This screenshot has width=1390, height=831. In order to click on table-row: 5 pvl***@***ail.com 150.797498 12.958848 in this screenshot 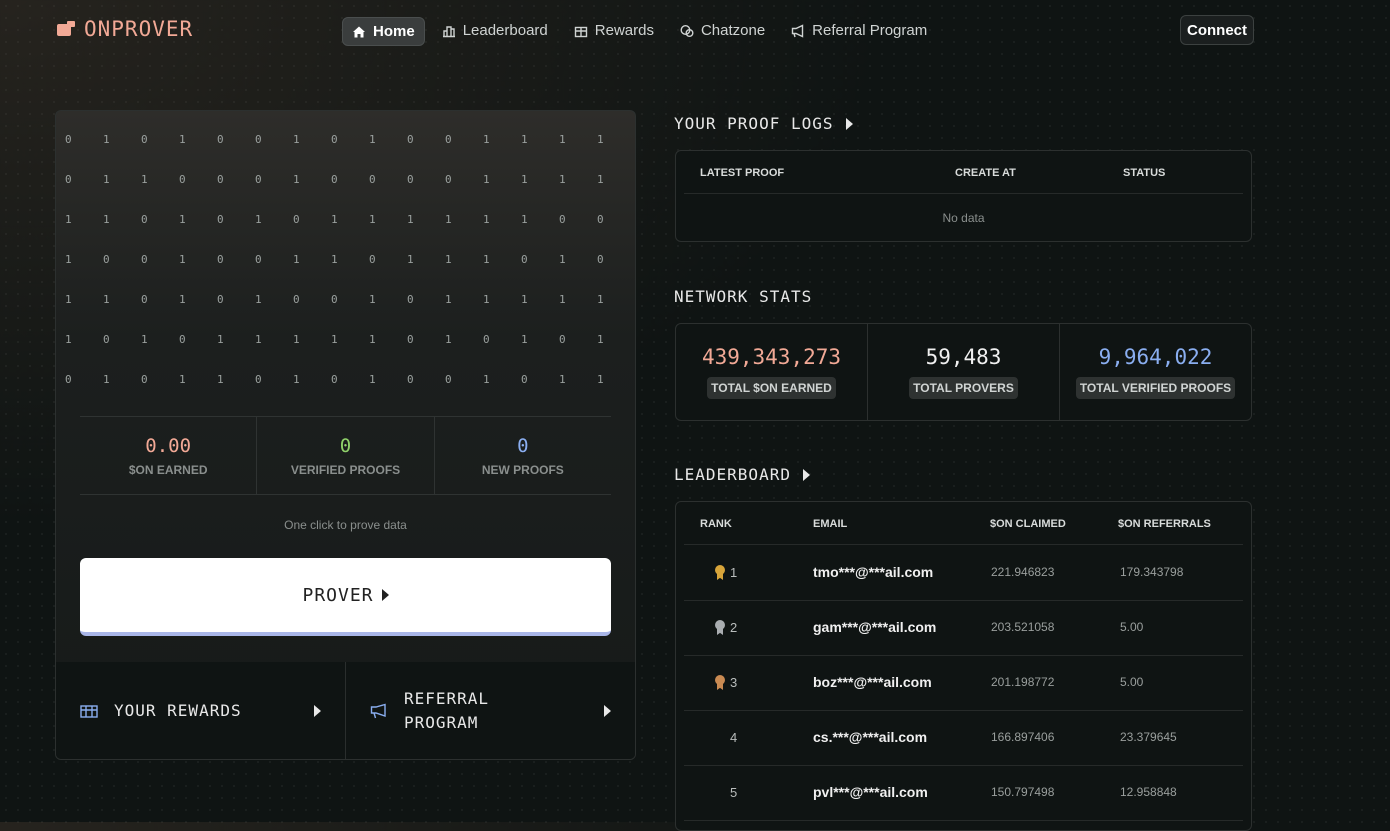, I will do `click(963, 793)`.